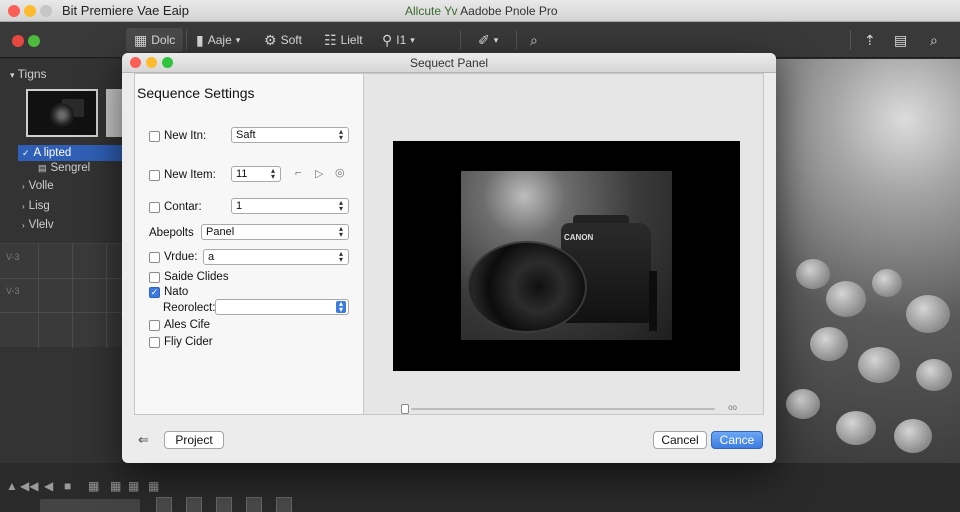 The width and height of the screenshot is (960, 512). I want to click on sidebar-item-sengrel: ▤ Sengrel, so click(64, 168).